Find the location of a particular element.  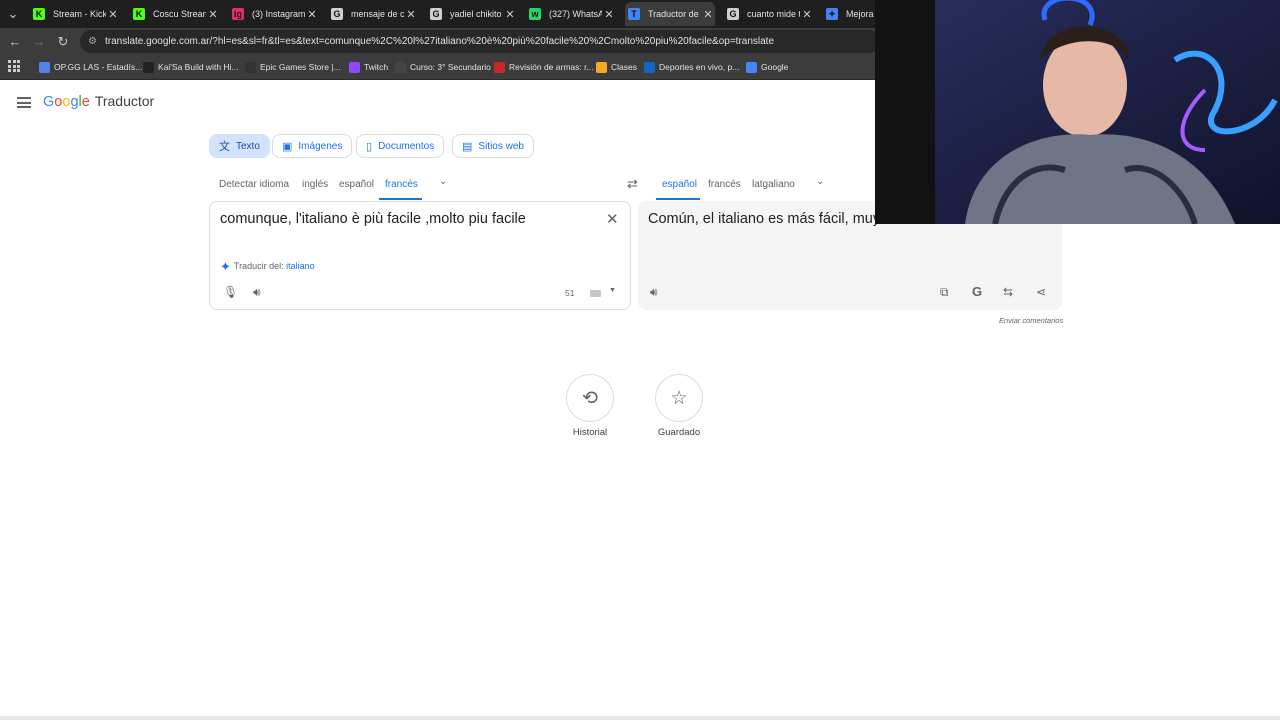

copy-icon: ⧉ is located at coordinates (944, 292).